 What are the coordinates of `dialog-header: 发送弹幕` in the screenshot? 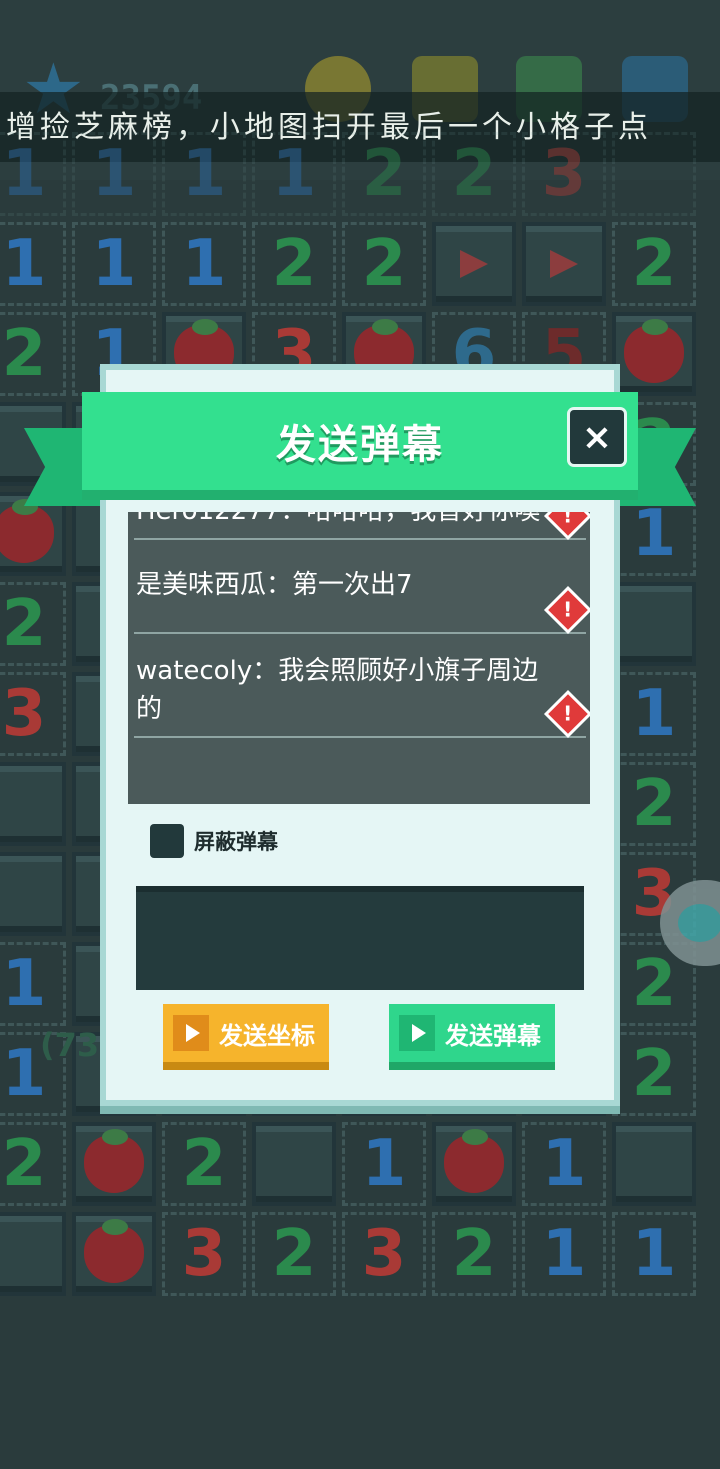 It's located at (360, 441).